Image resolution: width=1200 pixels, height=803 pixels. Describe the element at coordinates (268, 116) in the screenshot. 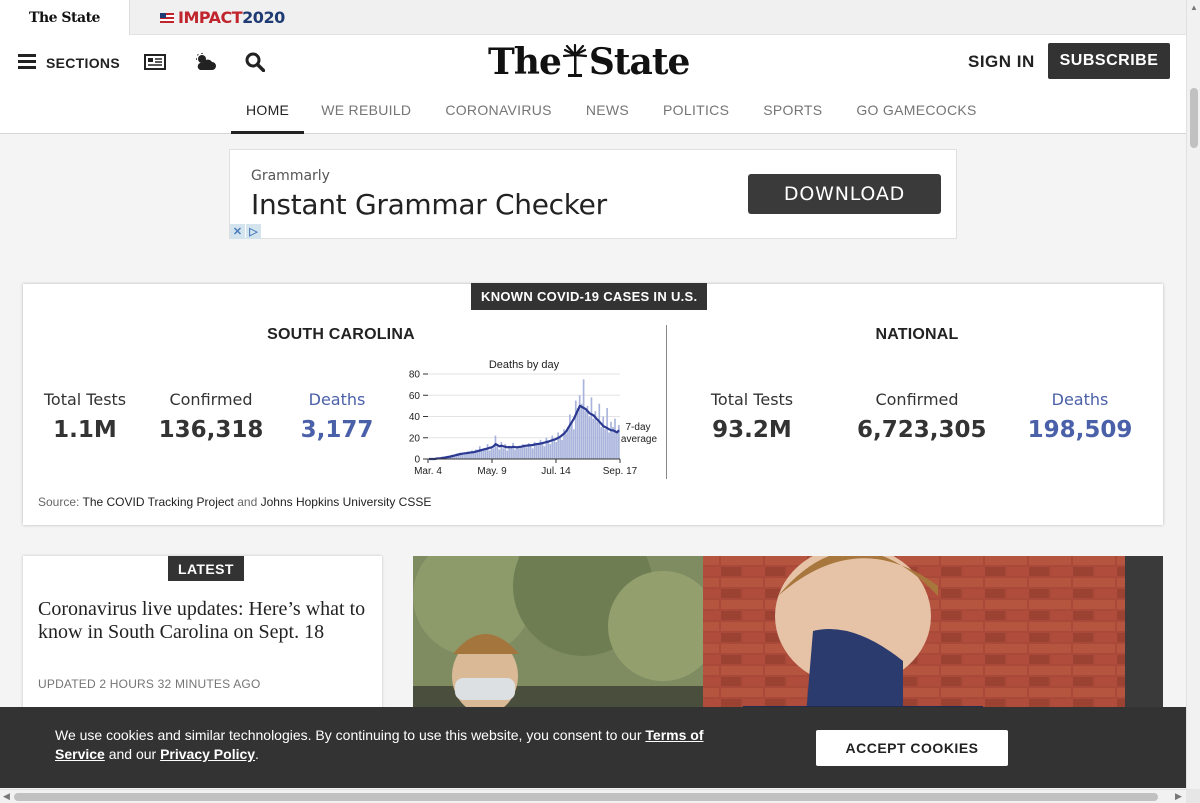

I see `nav-home: HOME` at that location.